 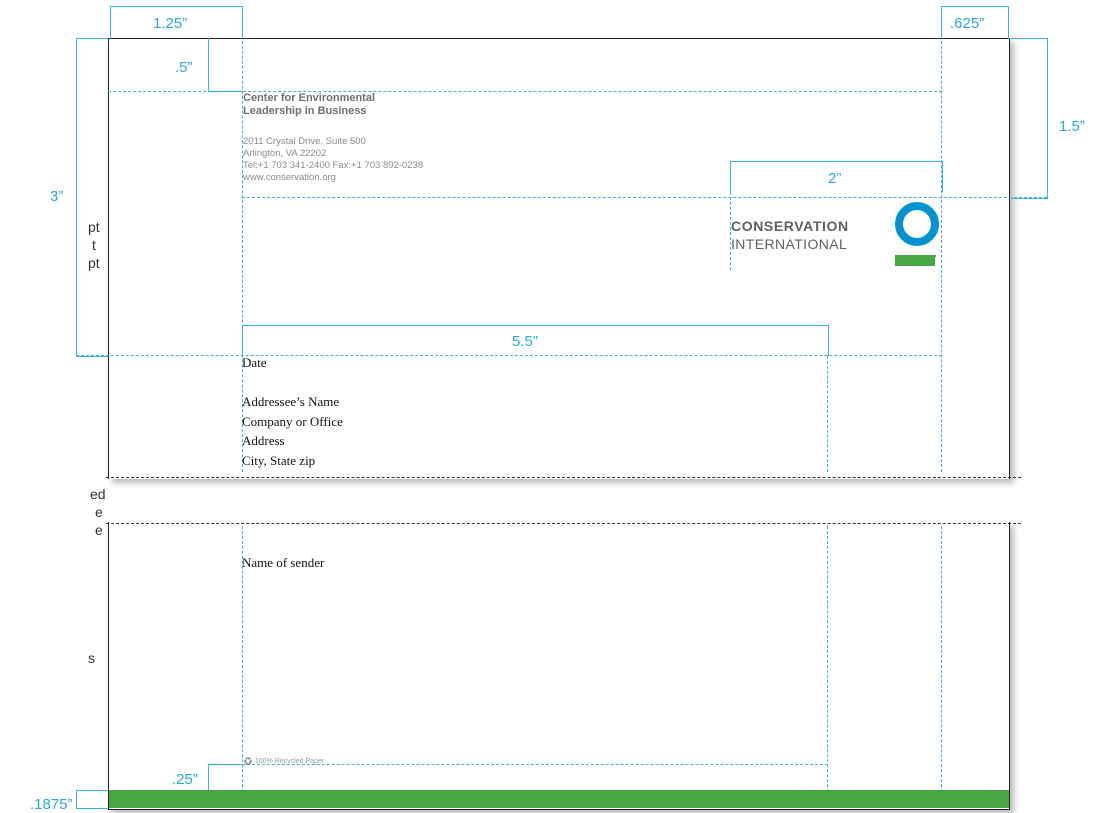 I want to click on footer-guide, so click(x=535, y=764).